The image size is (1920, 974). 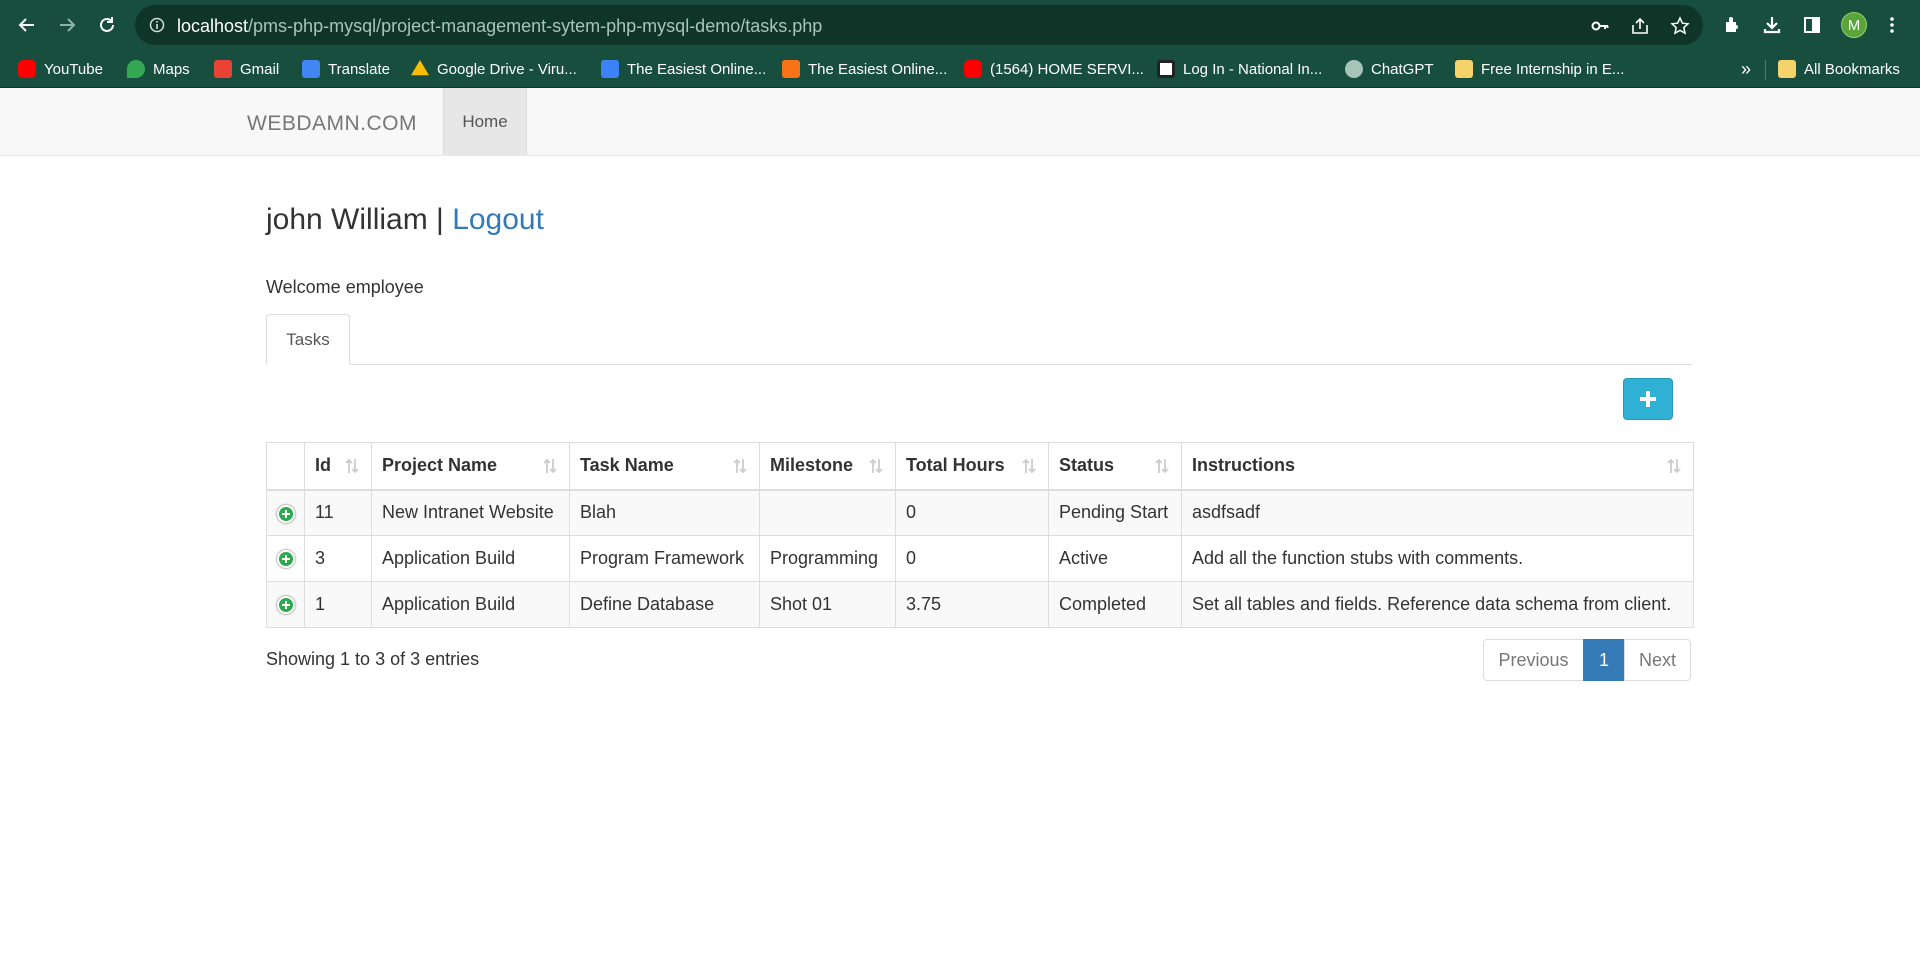 I want to click on ni-icon, so click(x=1166, y=69).